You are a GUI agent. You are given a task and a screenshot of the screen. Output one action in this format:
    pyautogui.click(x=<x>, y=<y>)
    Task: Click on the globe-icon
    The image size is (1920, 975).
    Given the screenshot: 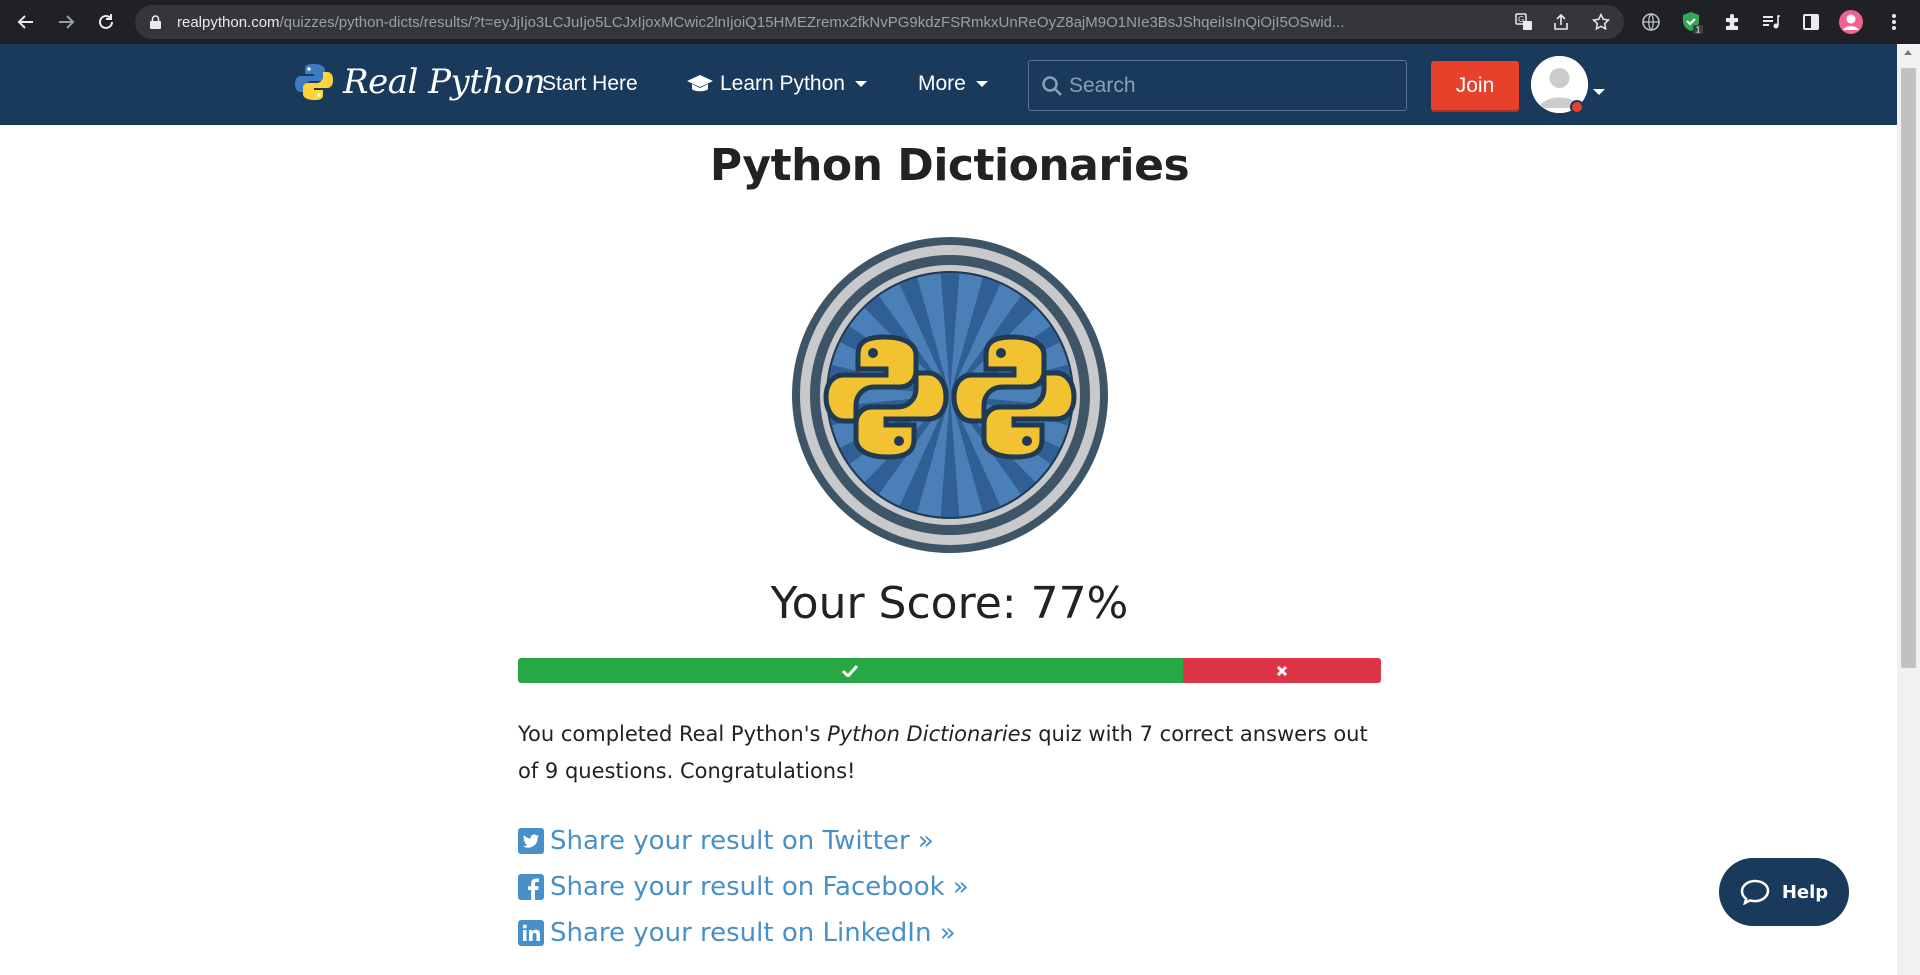 What is the action you would take?
    pyautogui.click(x=1651, y=22)
    